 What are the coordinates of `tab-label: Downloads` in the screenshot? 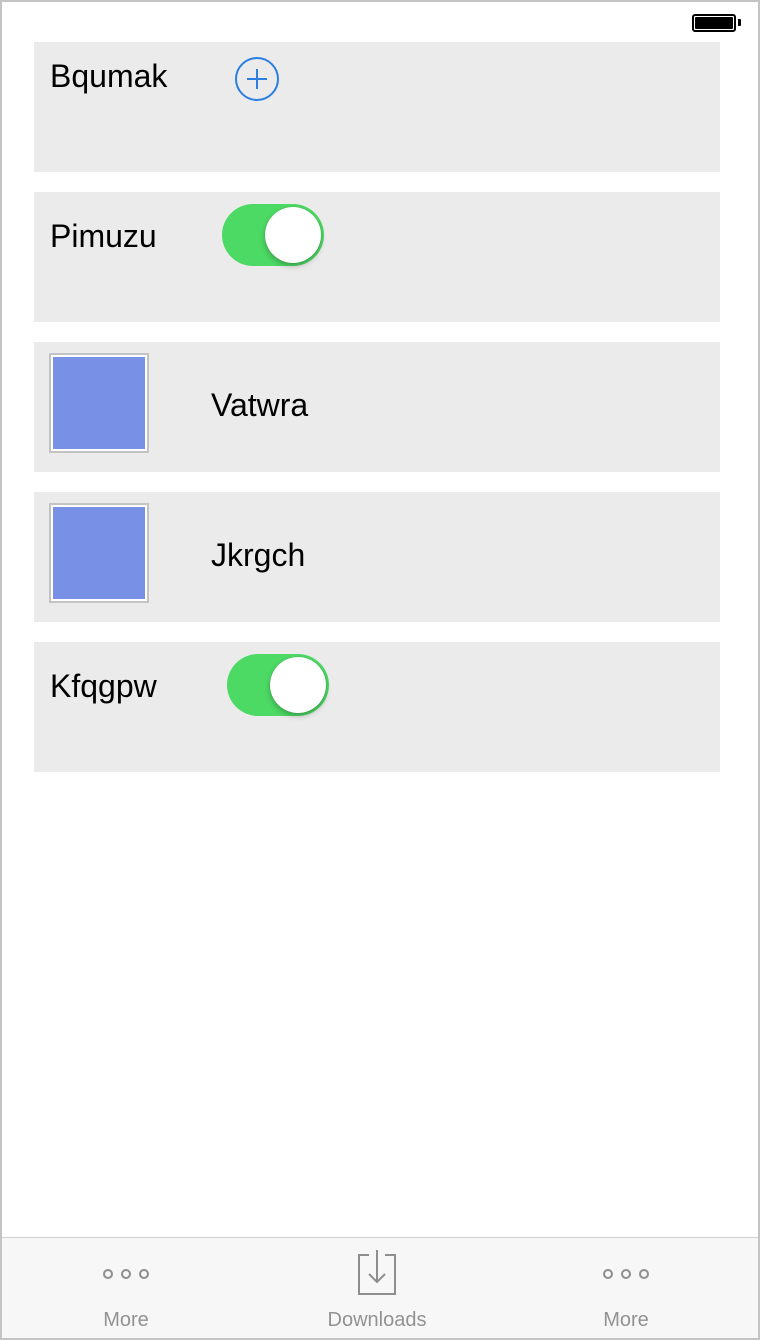 It's located at (377, 1320).